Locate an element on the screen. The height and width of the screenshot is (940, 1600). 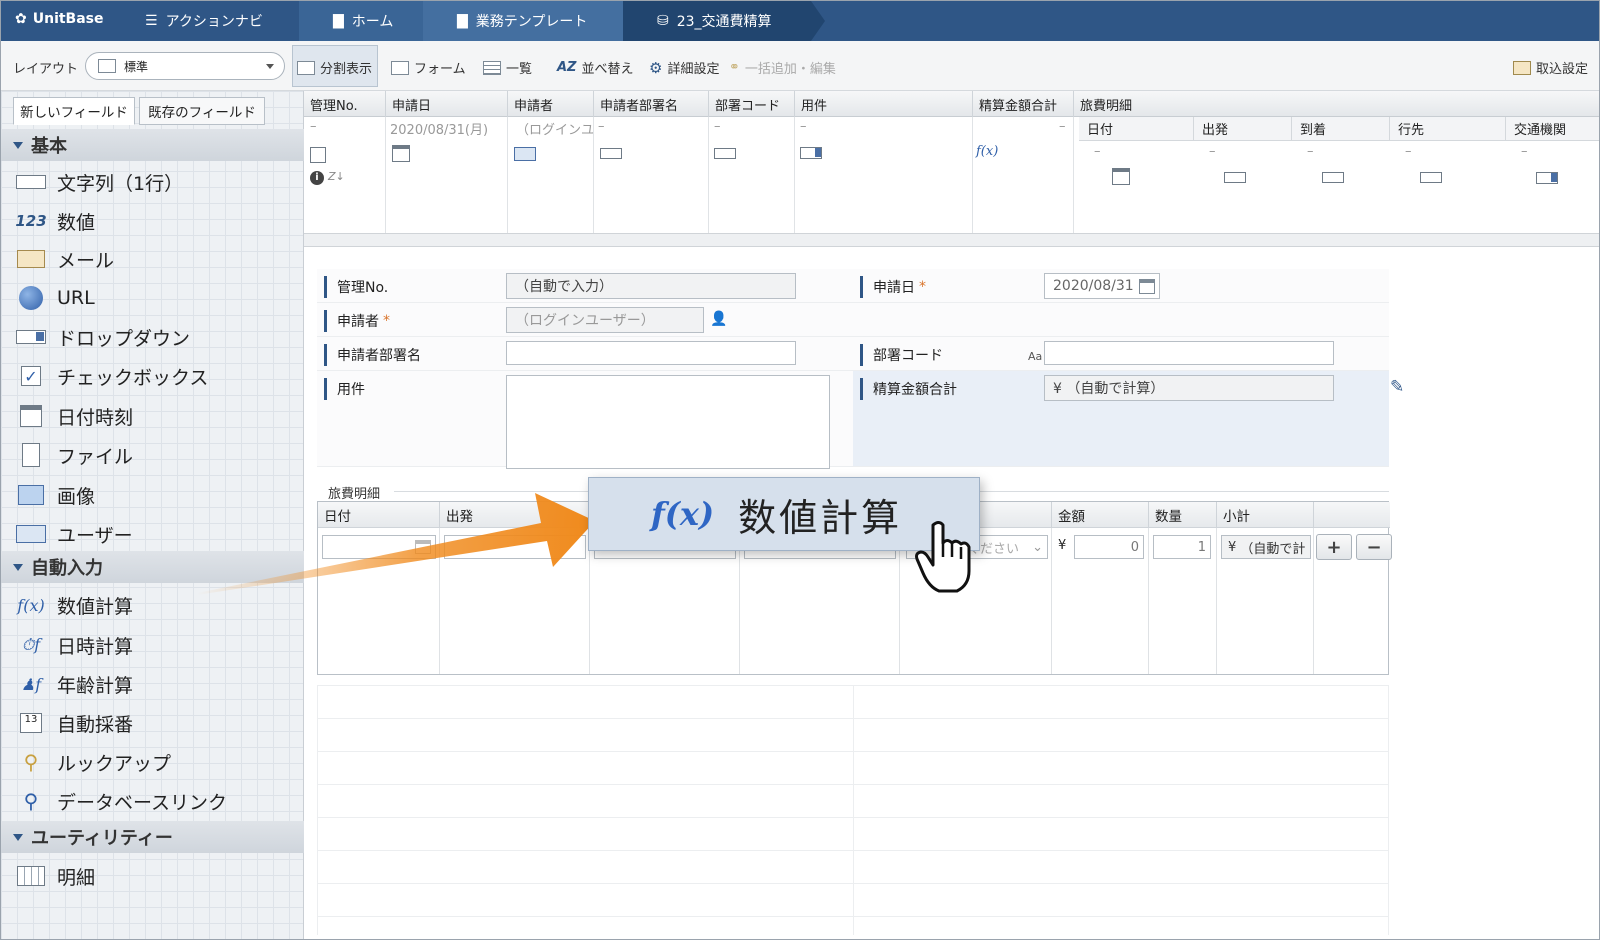
section-basic: 基本 is located at coordinates (152, 145).